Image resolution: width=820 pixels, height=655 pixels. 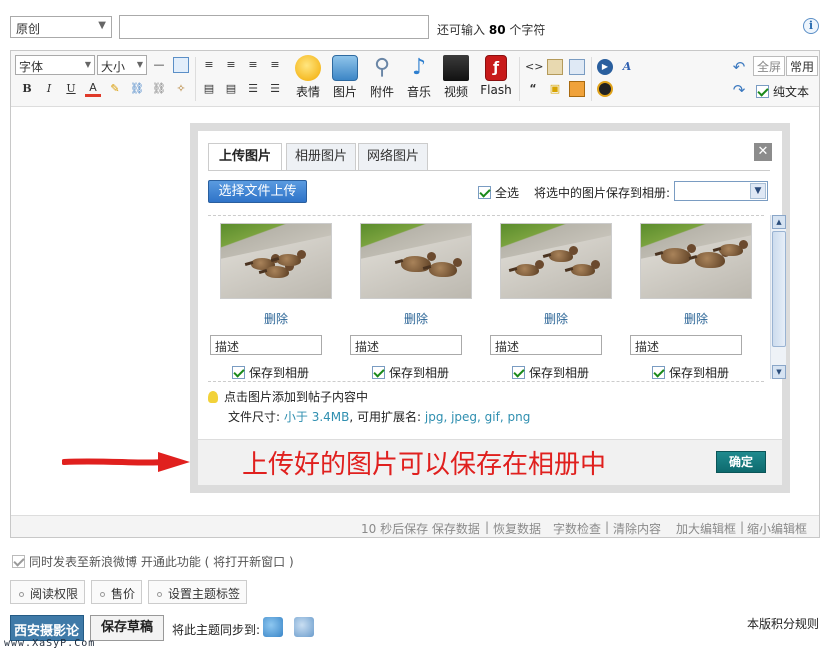 I want to click on info-icon: i, so click(x=811, y=26).